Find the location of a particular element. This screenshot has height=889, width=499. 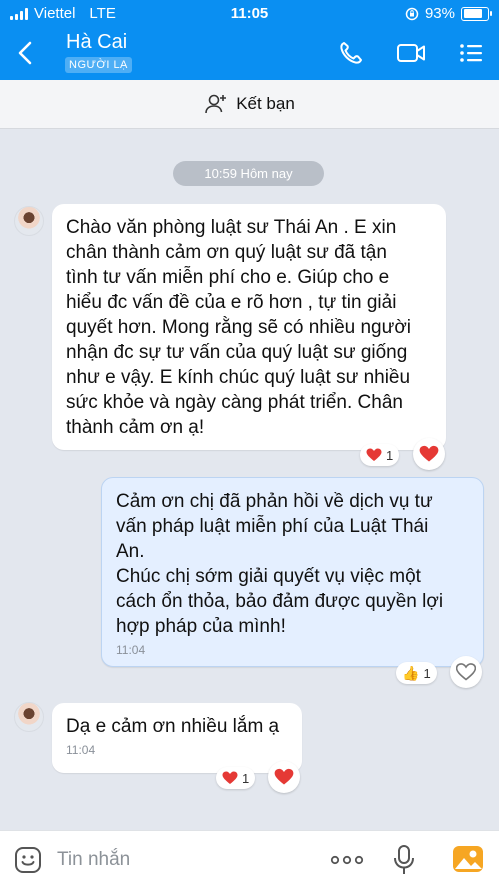

message-bubble-incoming: Dạ e cảm ơn nhiều lắm ạ 11:04 is located at coordinates (177, 738).